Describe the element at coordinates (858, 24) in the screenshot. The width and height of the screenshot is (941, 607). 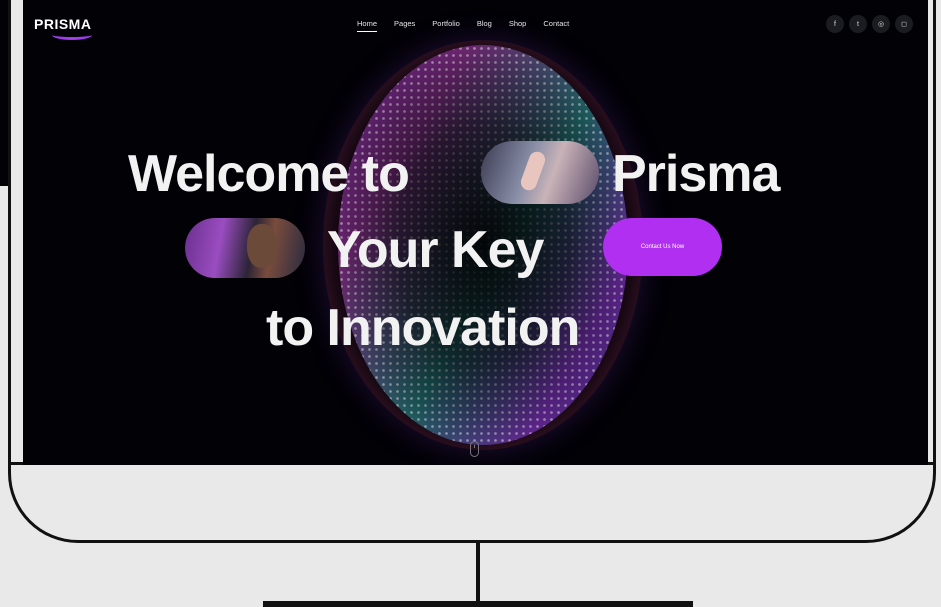
I see `twitter-icon: t` at that location.